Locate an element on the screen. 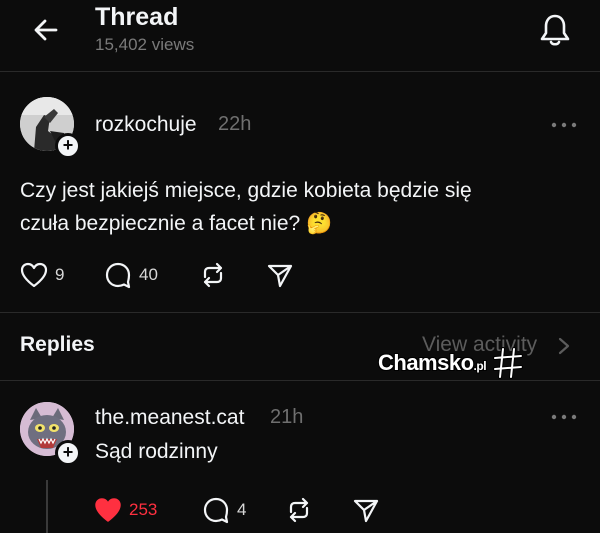 The image size is (600, 533). reply-like-button: 253 is located at coordinates (125, 510).